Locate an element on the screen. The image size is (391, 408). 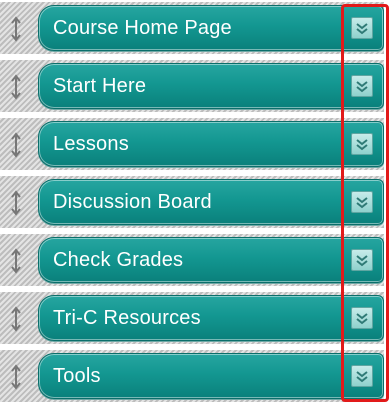
menu-row-tools: Tools is located at coordinates (192, 376).